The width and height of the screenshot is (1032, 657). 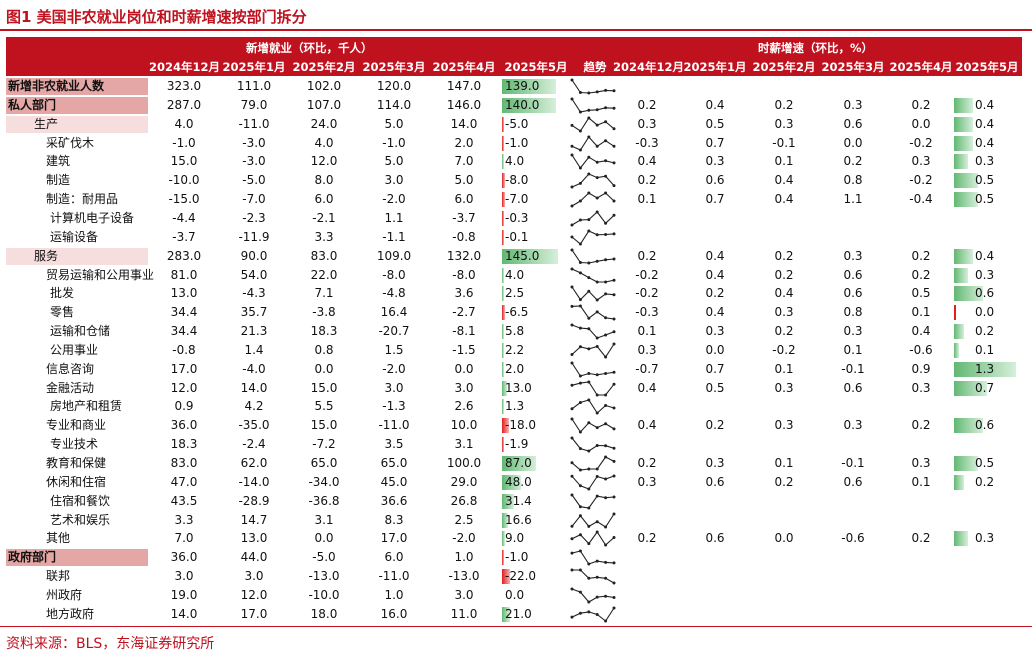 I want to click on jobs-data-bar, so click(x=503, y=143).